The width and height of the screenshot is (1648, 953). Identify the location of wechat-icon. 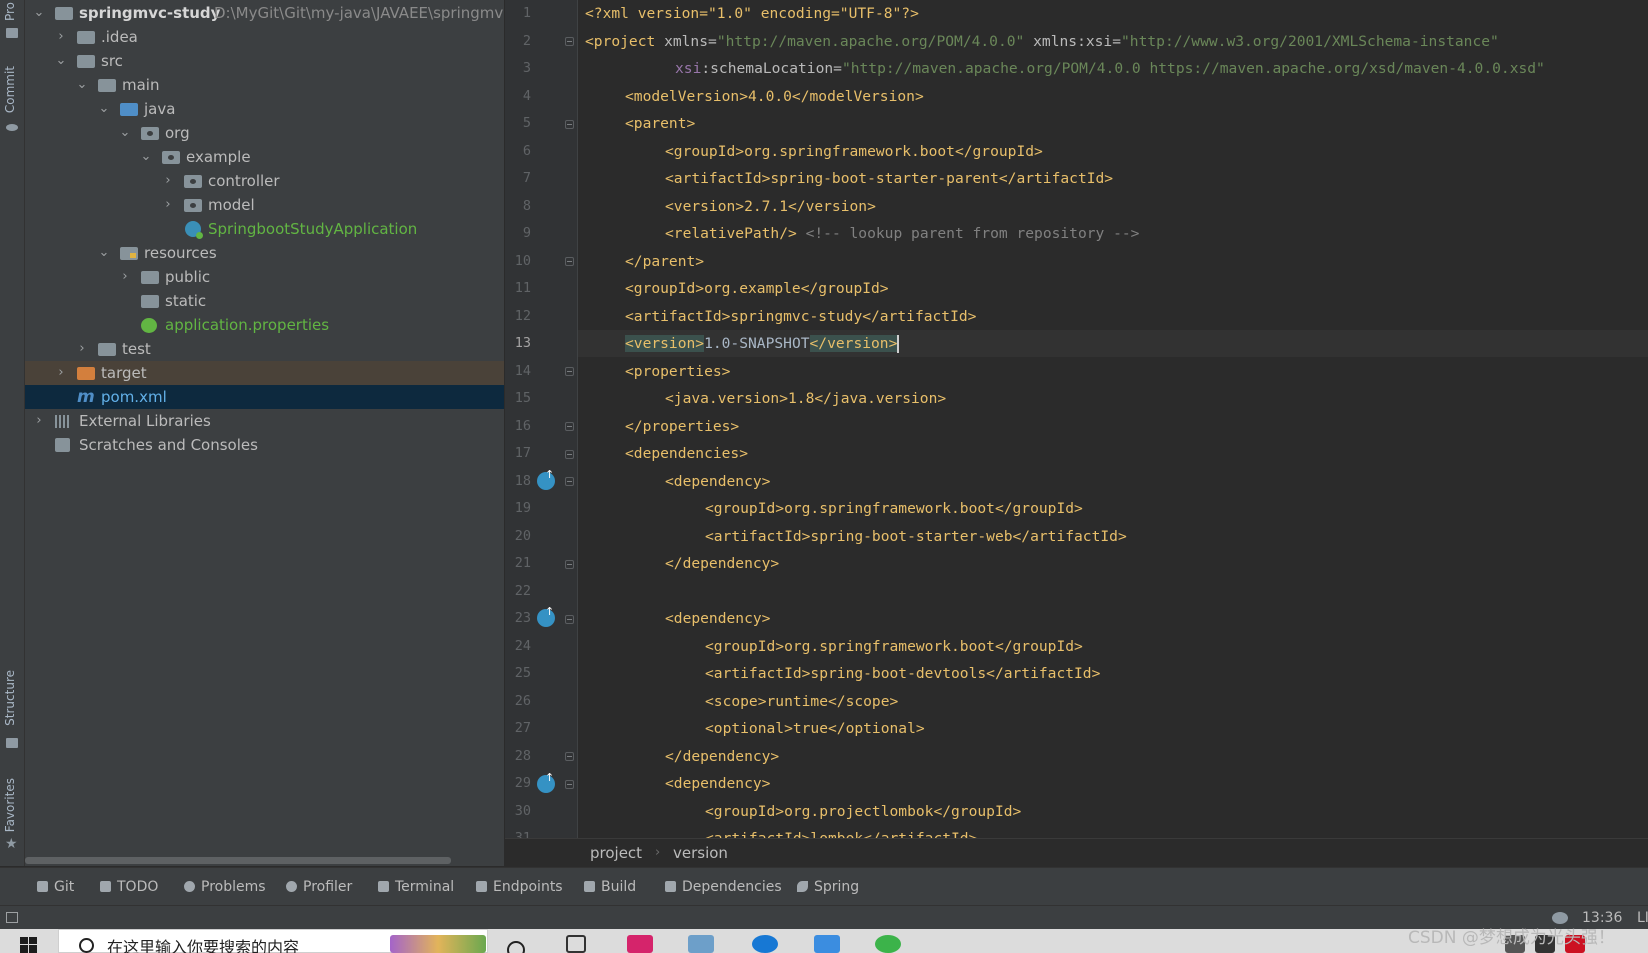
(888, 944).